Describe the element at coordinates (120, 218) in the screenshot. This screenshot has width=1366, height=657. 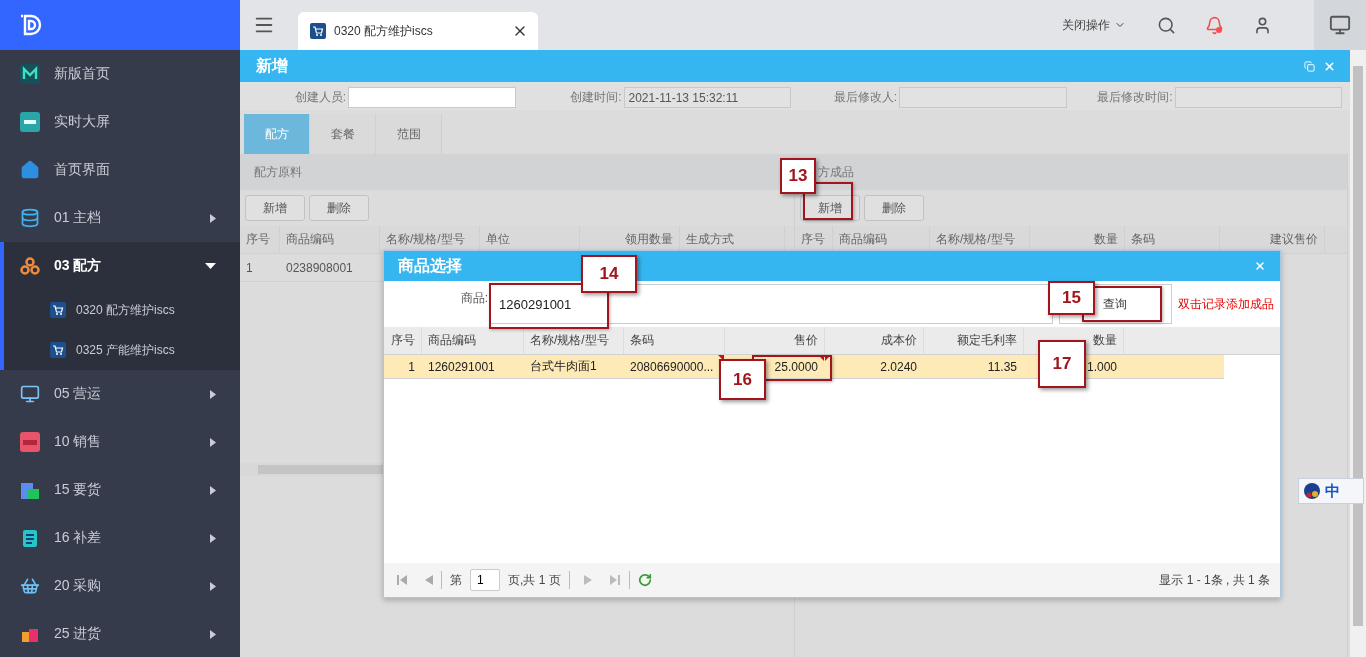
I see `sidebar-item: 01 主档` at that location.